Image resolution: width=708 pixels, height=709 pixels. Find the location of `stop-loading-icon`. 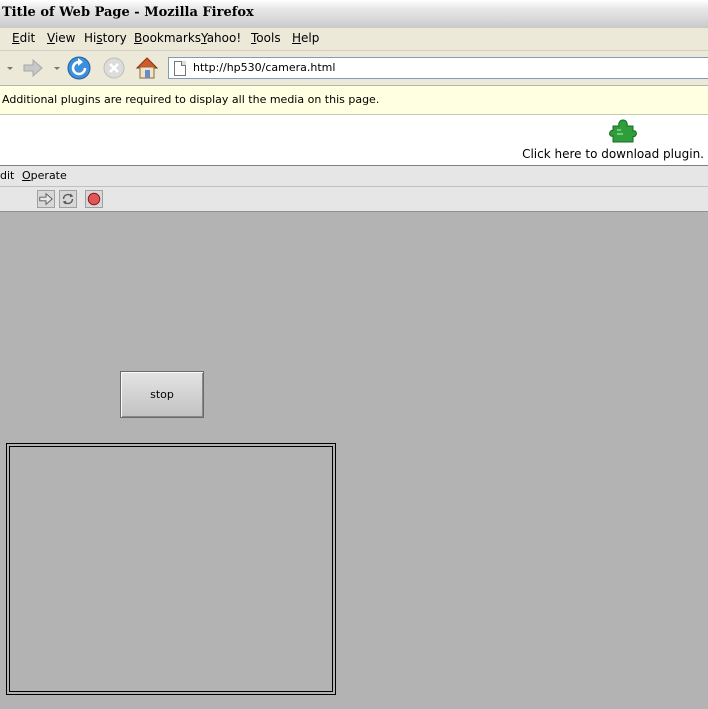

stop-loading-icon is located at coordinates (114, 68).